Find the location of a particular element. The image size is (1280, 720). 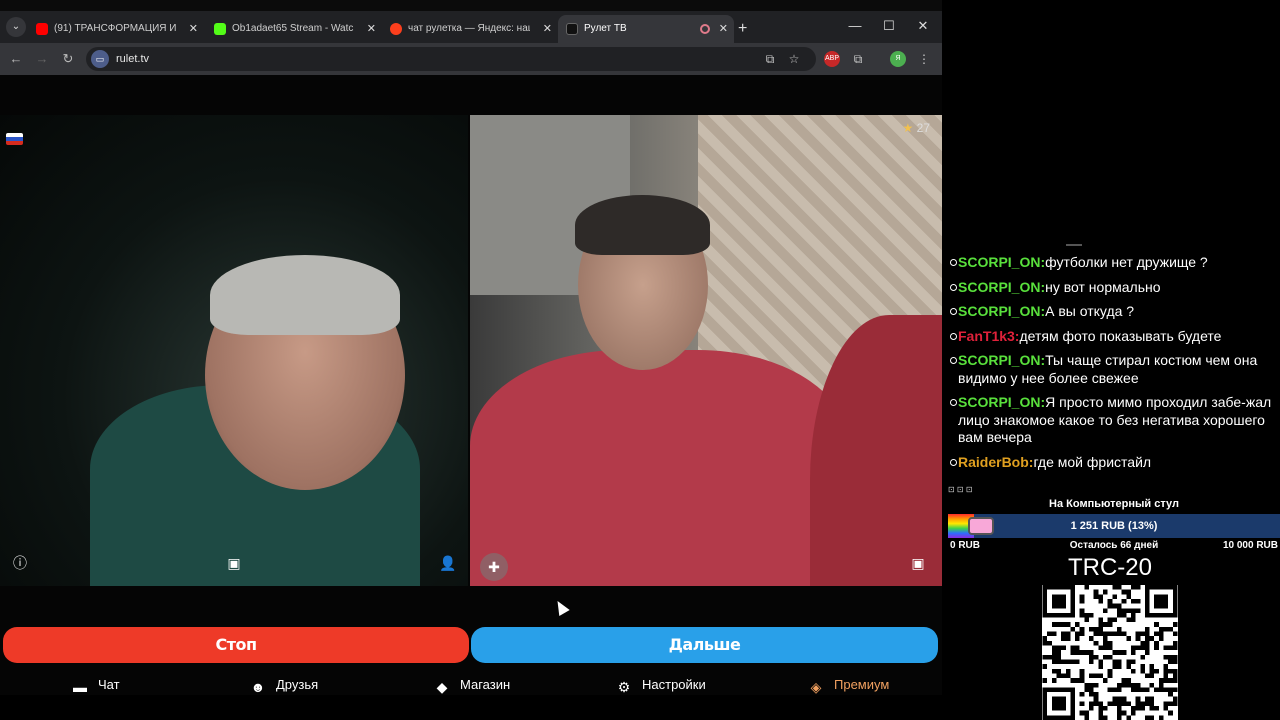

back-button: ← is located at coordinates (16, 59).